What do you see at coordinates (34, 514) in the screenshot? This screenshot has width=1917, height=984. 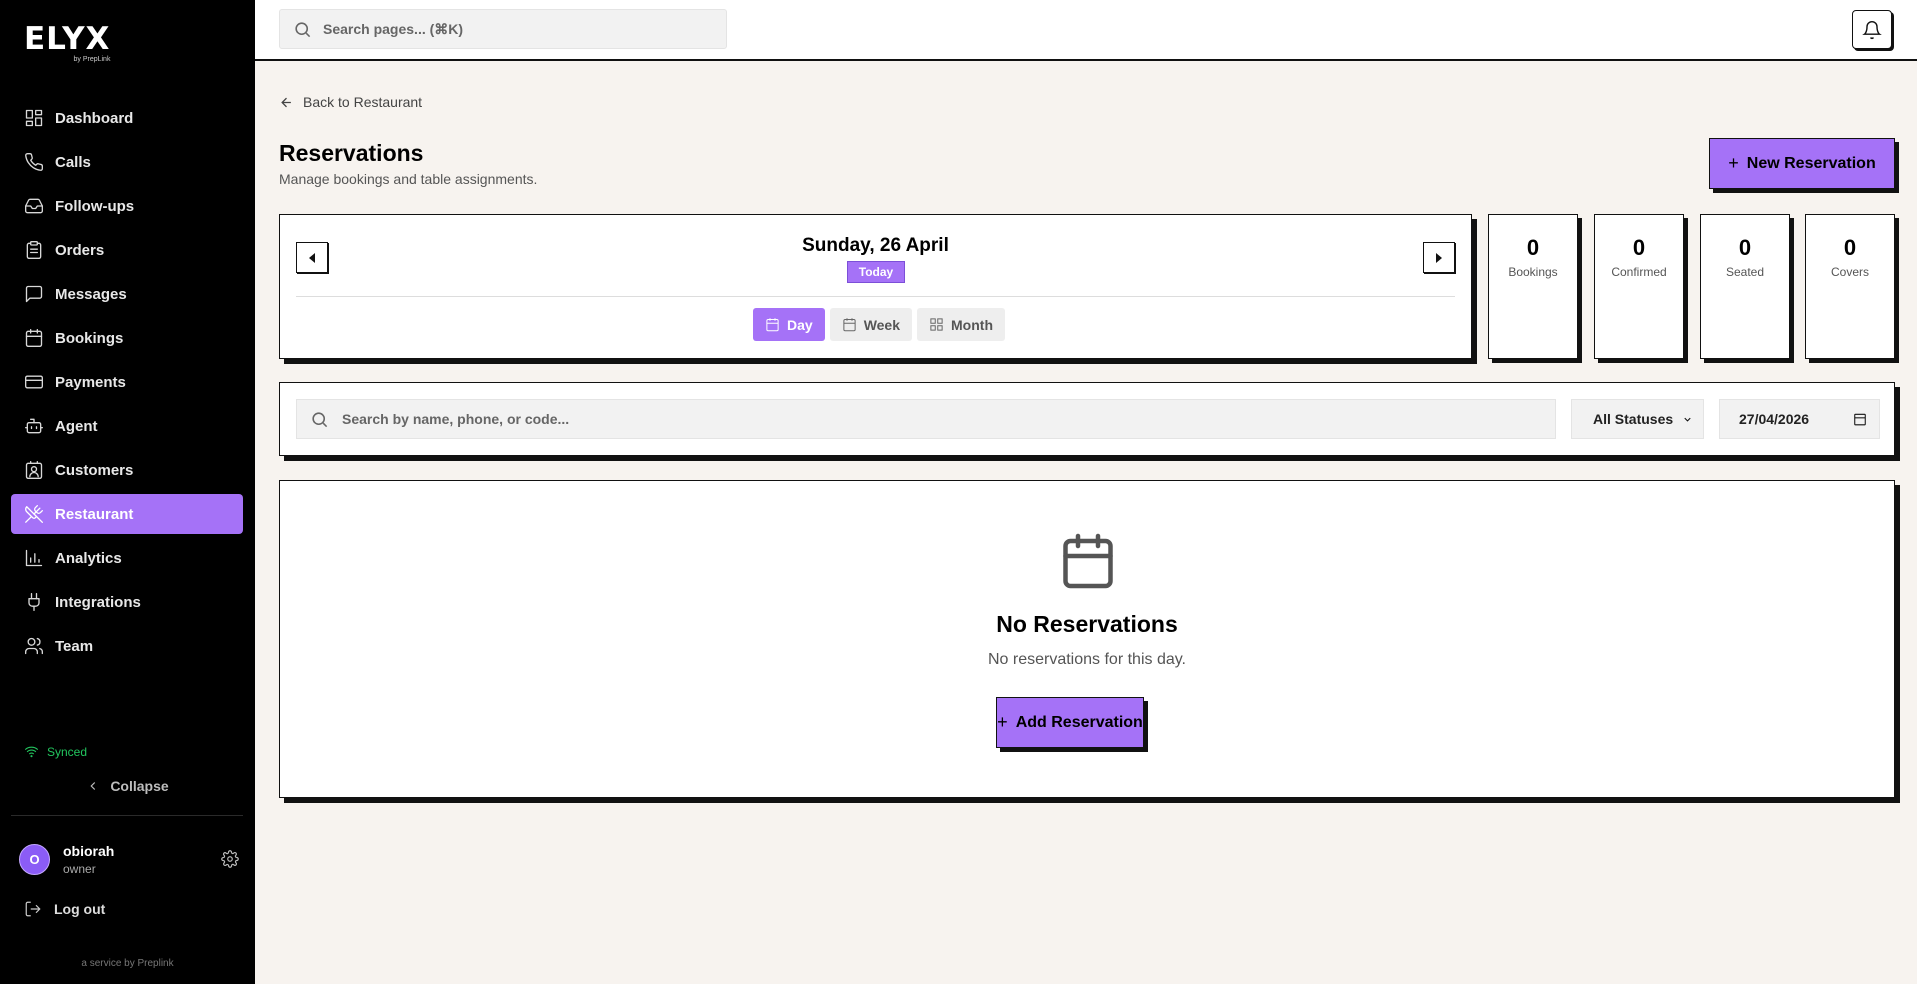 I see `utensils-icon` at bounding box center [34, 514].